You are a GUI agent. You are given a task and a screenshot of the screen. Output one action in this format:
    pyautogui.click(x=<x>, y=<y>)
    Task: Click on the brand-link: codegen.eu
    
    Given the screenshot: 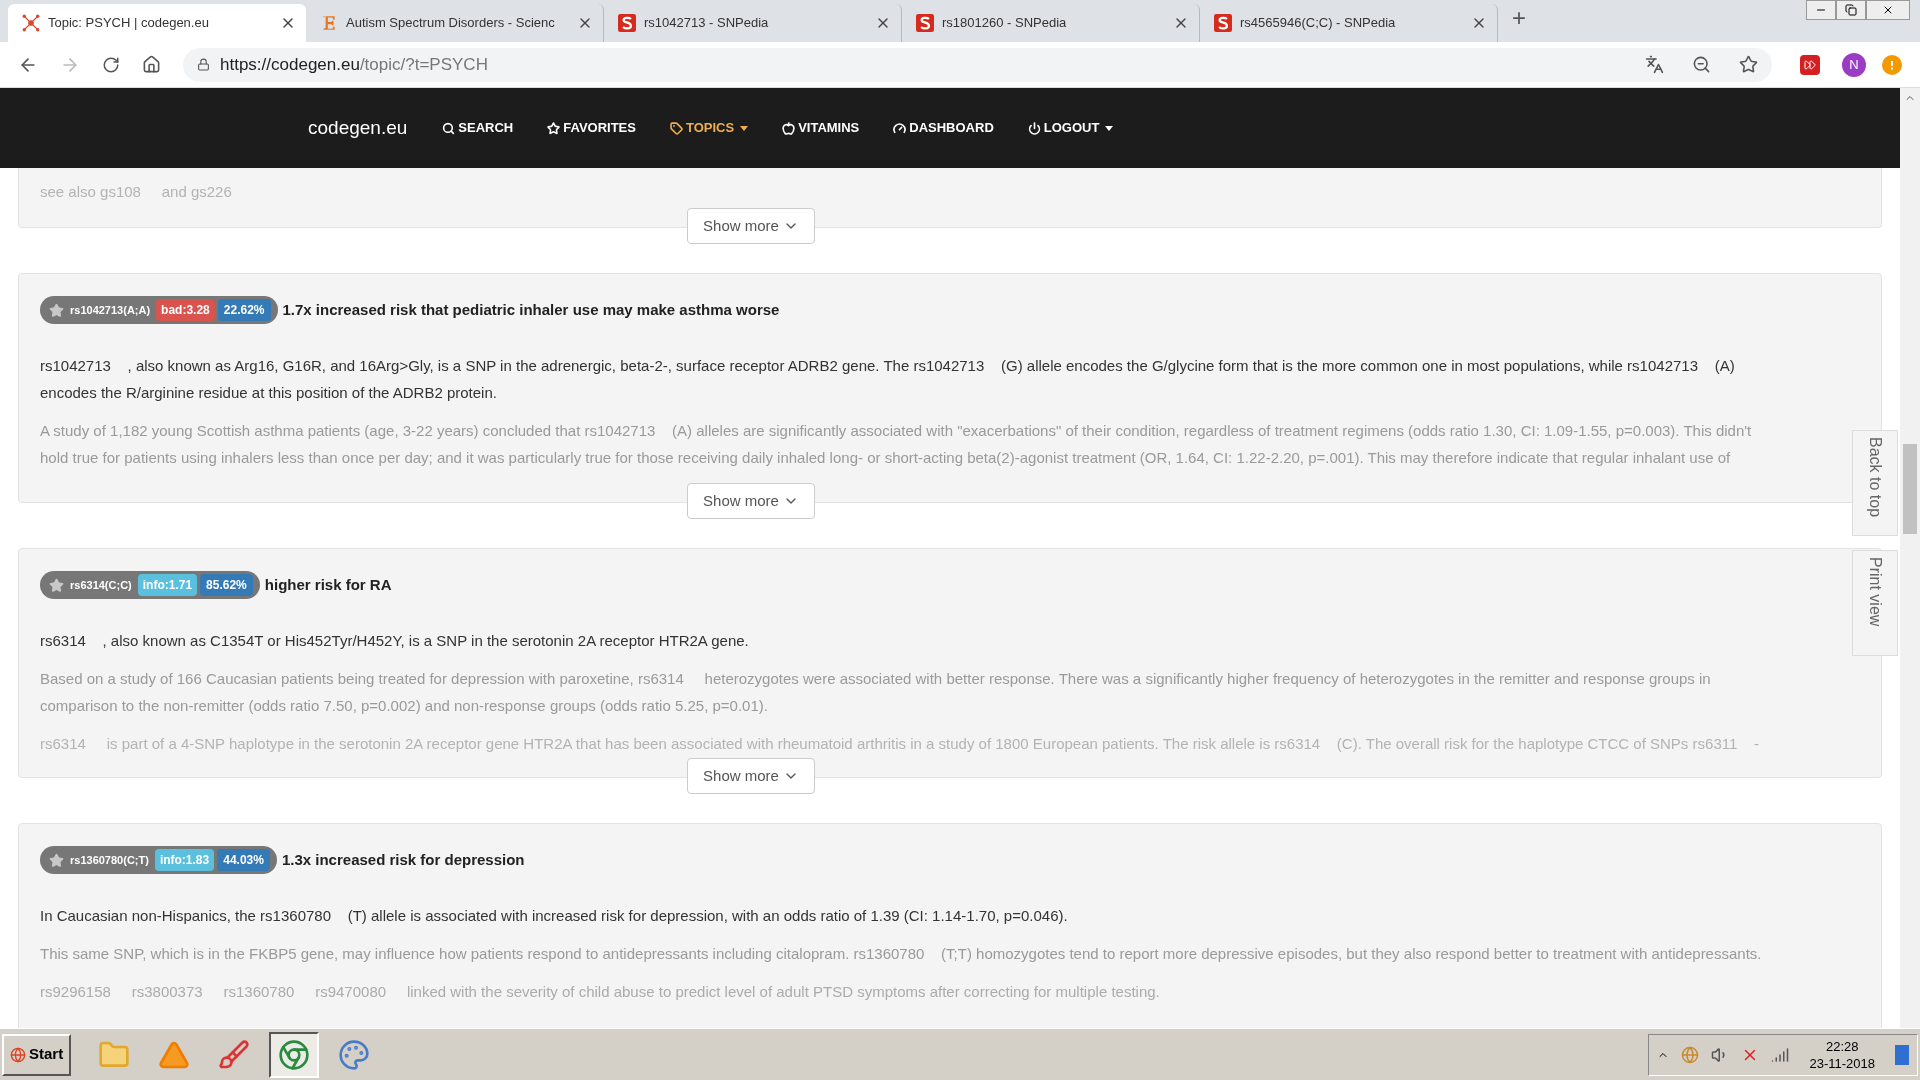 What is the action you would take?
    pyautogui.click(x=358, y=128)
    